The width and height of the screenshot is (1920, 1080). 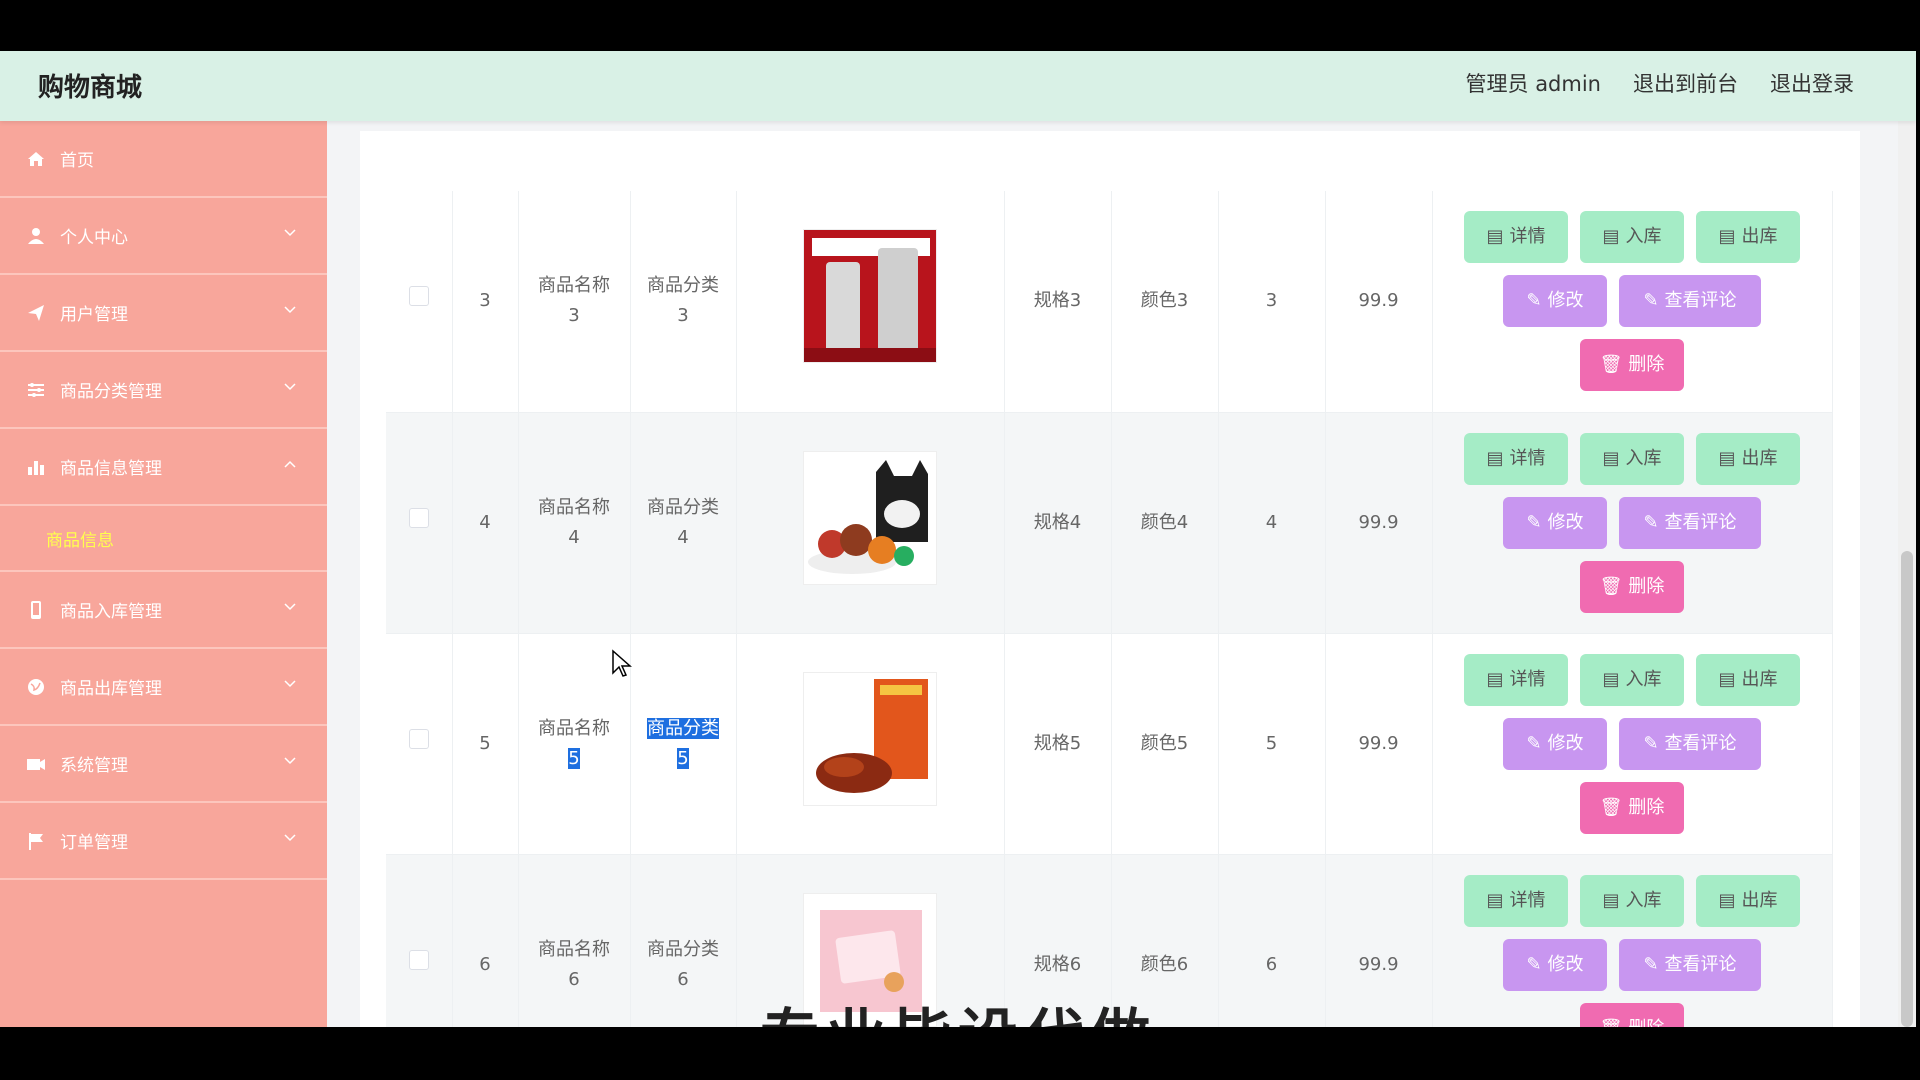 What do you see at coordinates (163, 687) in the screenshot?
I see `sidebar-item-stock-out-management: 商品出库管理` at bounding box center [163, 687].